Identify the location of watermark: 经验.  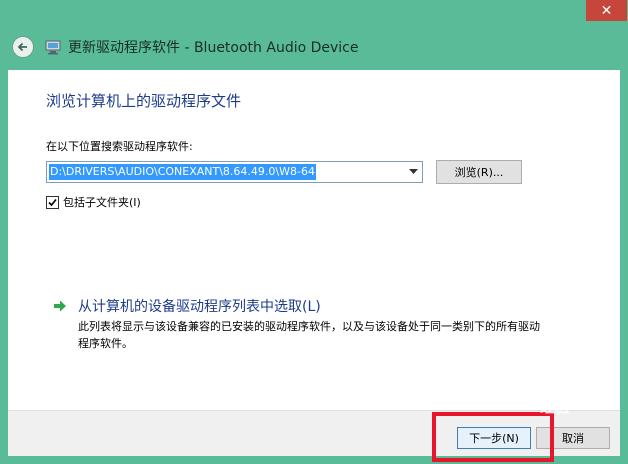
(555, 407).